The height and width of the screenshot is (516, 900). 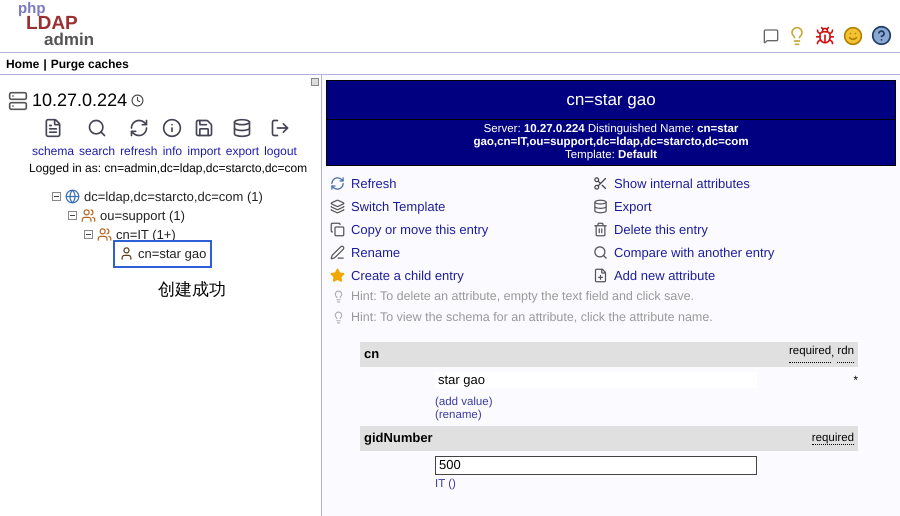 What do you see at coordinates (600, 229) in the screenshot?
I see `trash-icon` at bounding box center [600, 229].